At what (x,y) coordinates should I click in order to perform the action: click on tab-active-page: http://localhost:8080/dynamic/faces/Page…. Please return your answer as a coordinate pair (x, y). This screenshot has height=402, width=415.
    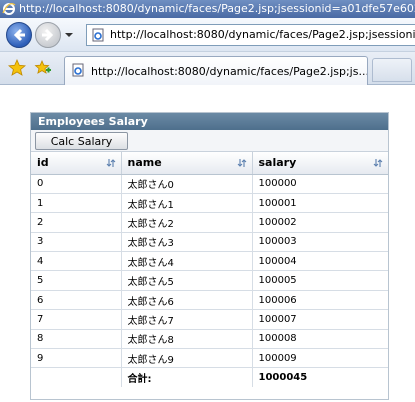
    Looking at the image, I should click on (216, 70).